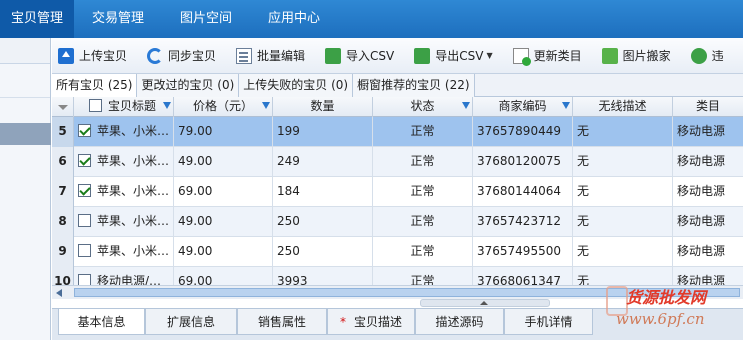  What do you see at coordinates (397, 252) in the screenshot?
I see `table-row: 9 苹果、小米… 49.00 250 正常 37657495500 无 移动电源` at bounding box center [397, 252].